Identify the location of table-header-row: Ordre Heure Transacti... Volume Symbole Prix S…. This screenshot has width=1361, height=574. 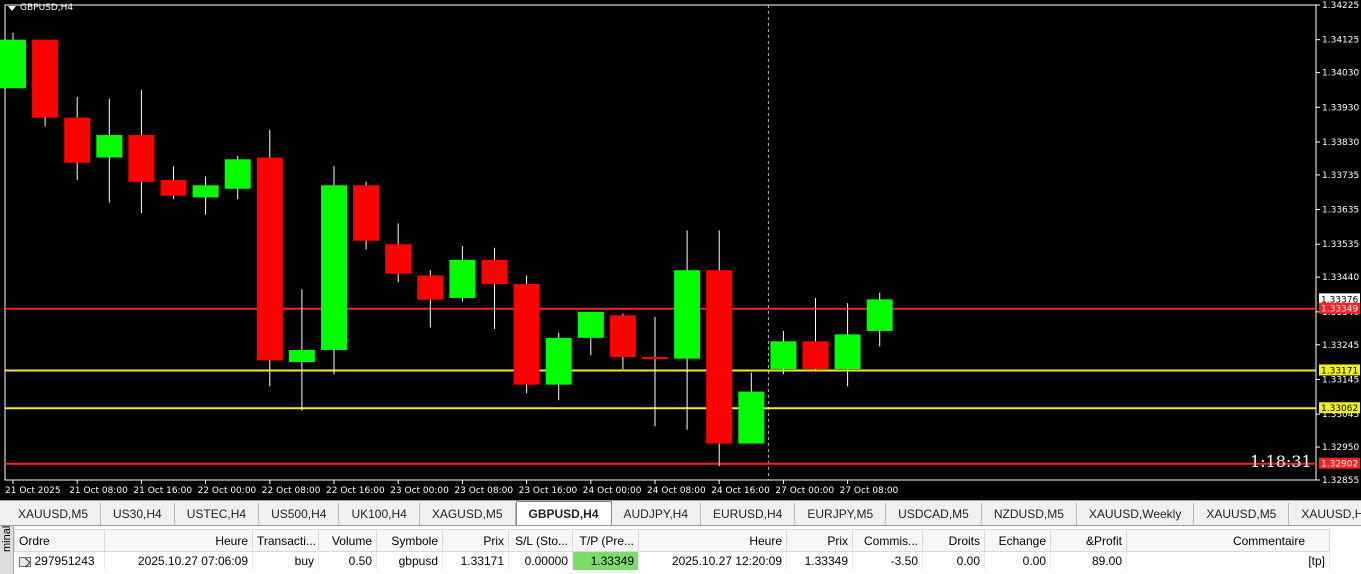
(672, 540).